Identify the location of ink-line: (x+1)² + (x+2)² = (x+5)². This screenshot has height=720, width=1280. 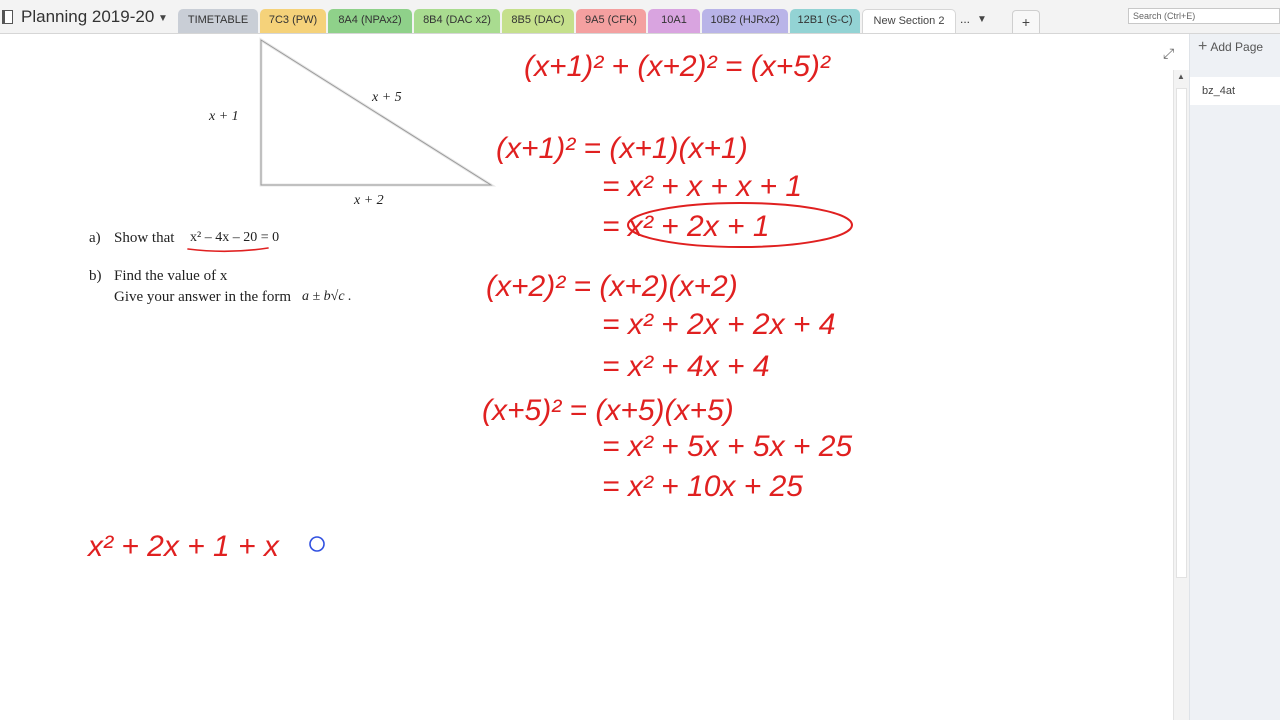
(677, 66).